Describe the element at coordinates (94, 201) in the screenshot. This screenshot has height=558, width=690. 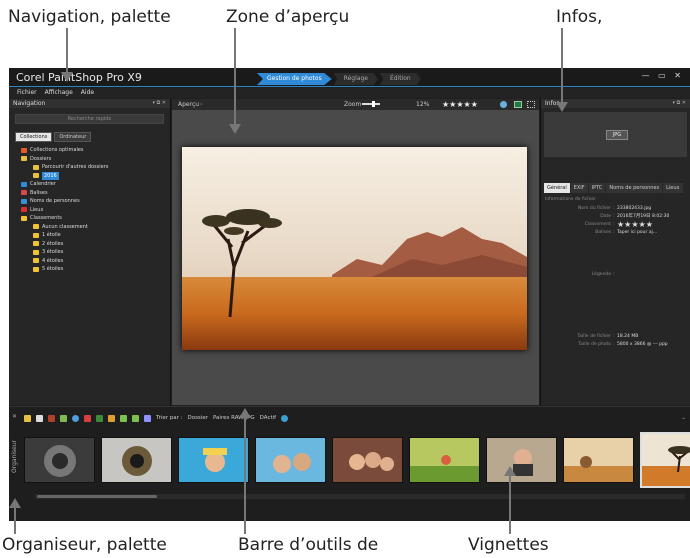
I see `tree-item: Noms de personnes` at that location.